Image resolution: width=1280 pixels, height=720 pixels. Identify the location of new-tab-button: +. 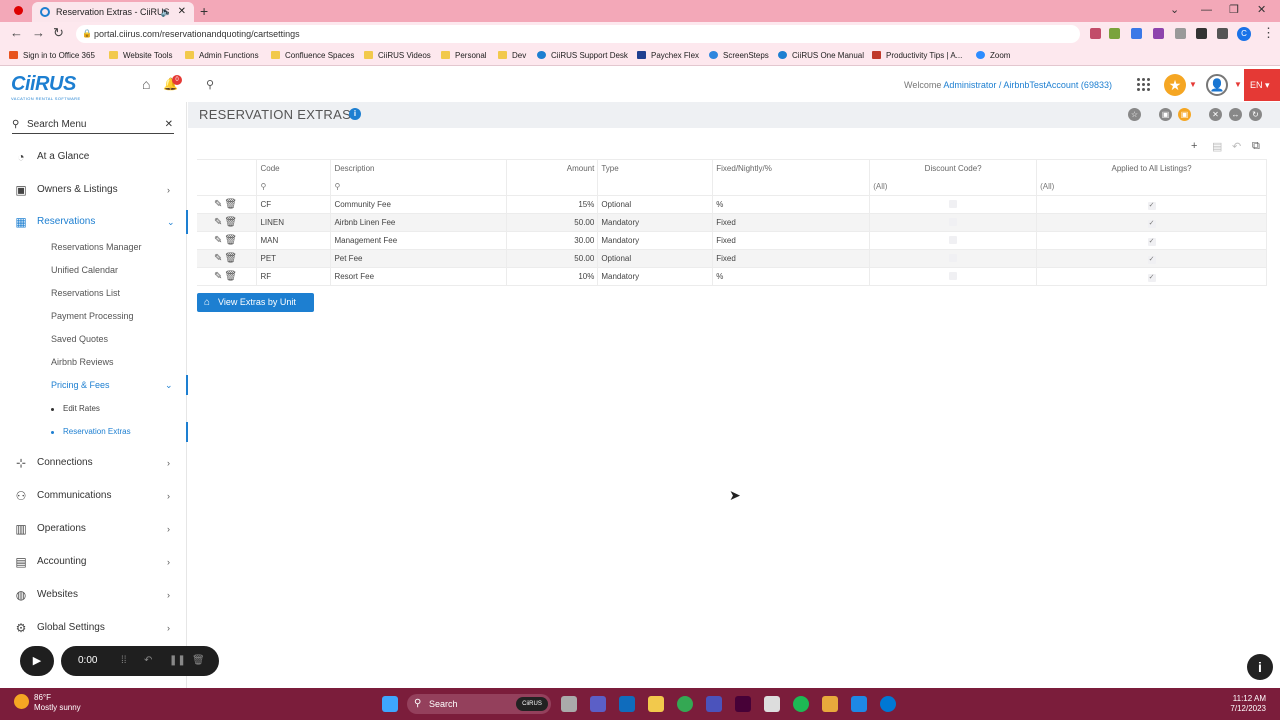
(204, 11).